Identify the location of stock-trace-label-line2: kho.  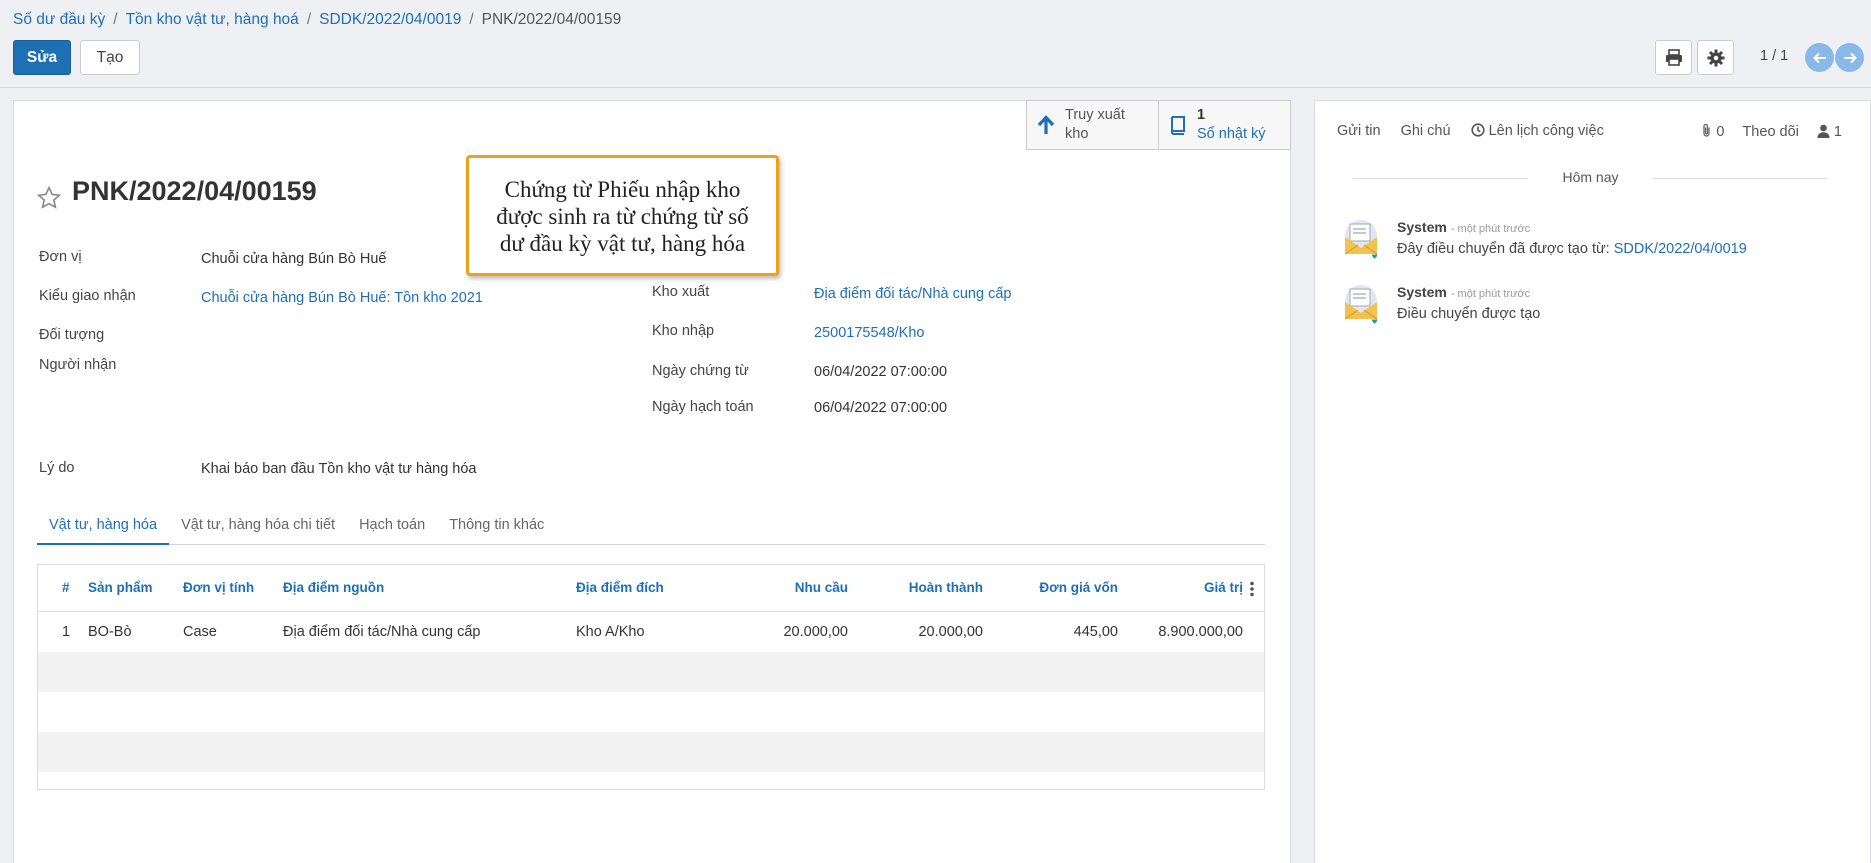
(1077, 134).